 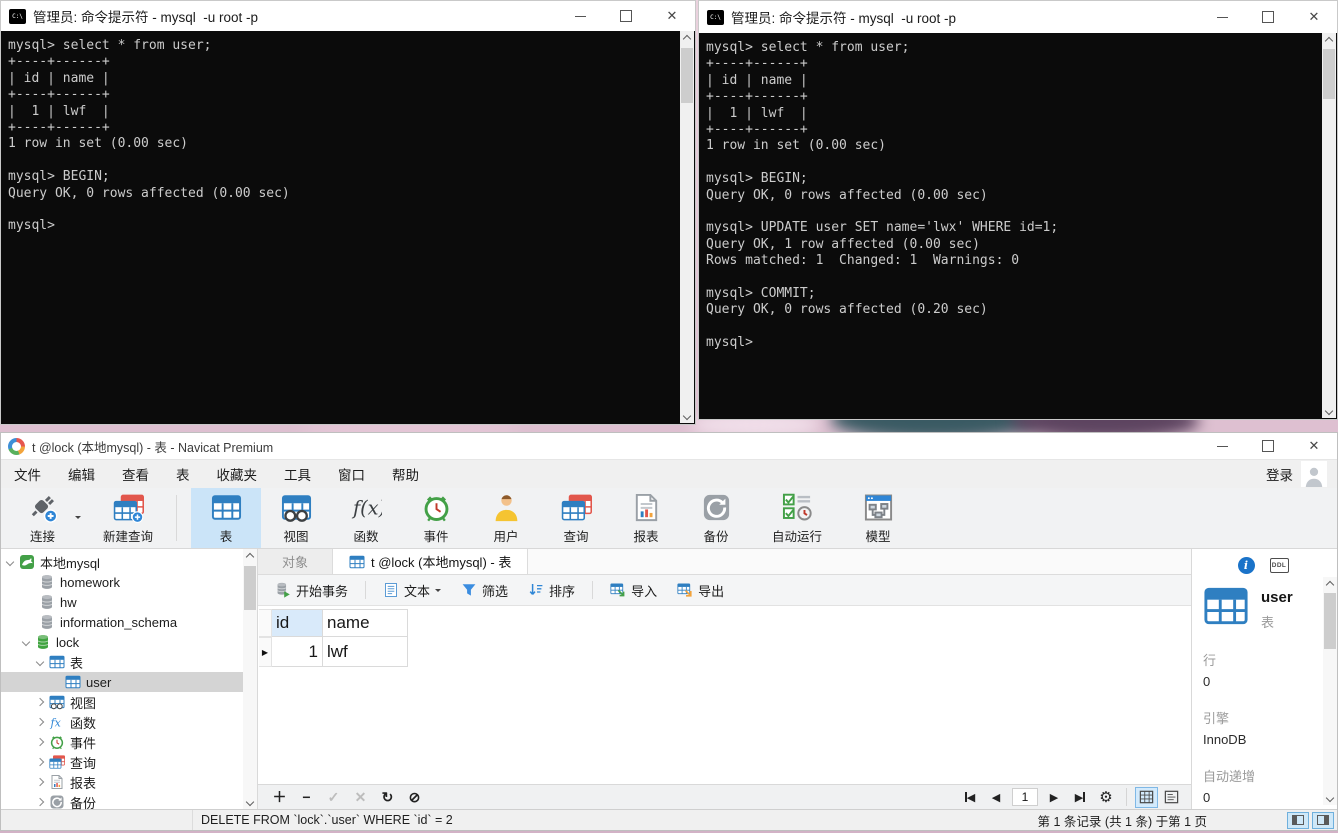 What do you see at coordinates (122, 682) in the screenshot?
I see `tree-item-user-table: user` at bounding box center [122, 682].